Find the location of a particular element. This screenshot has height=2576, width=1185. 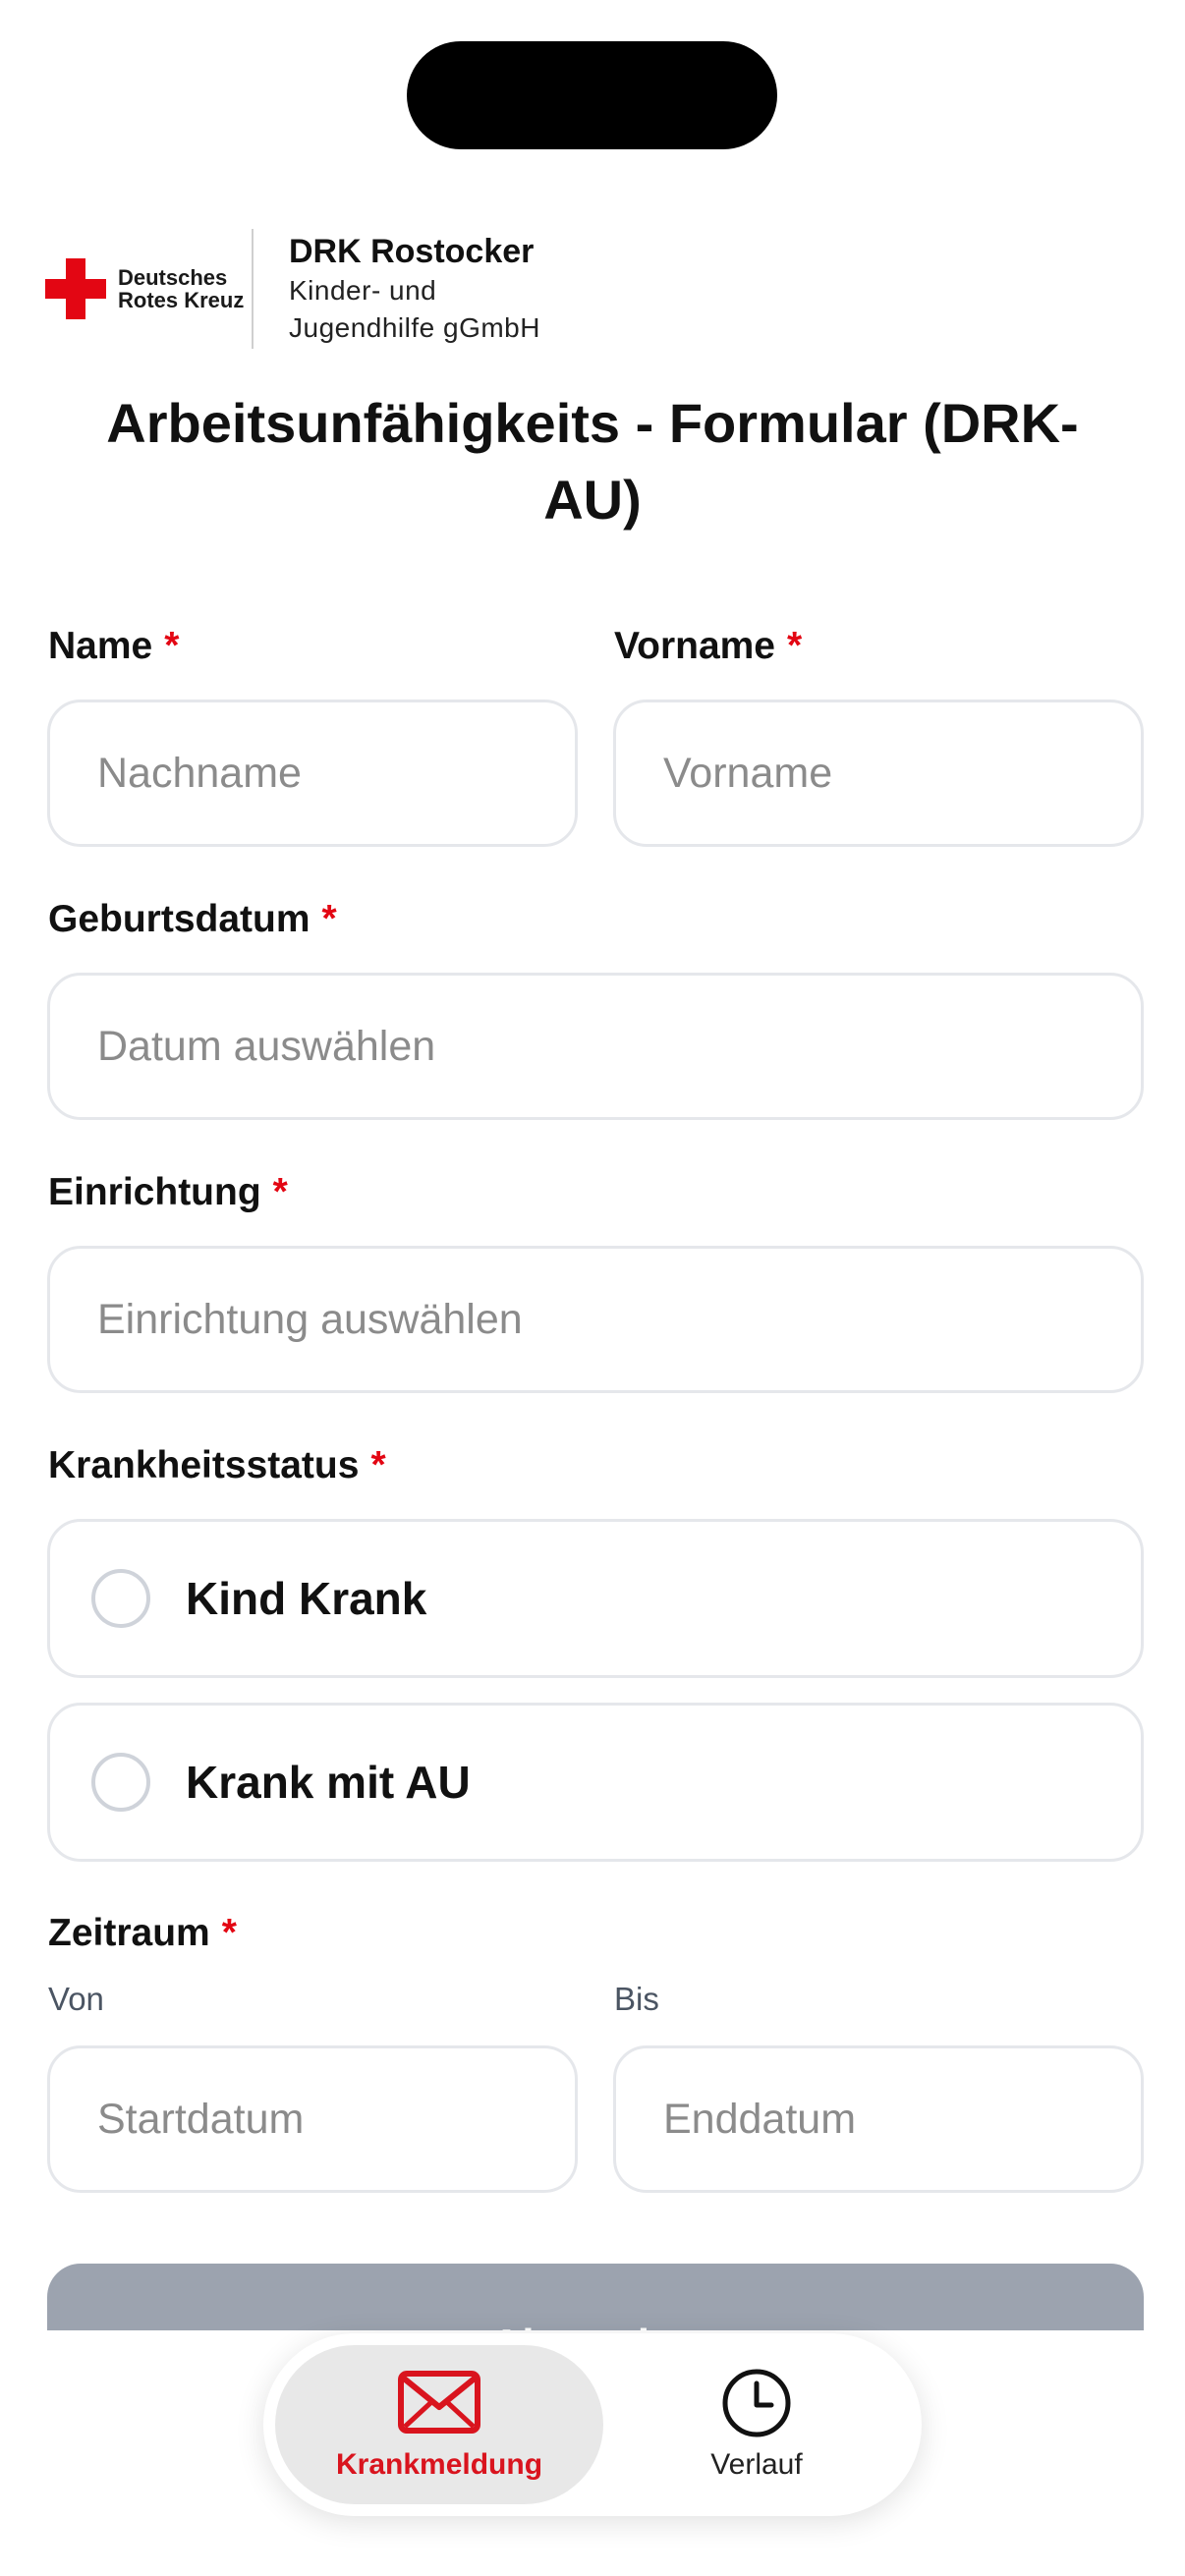

tab-label: Krankmeldung is located at coordinates (439, 2464).